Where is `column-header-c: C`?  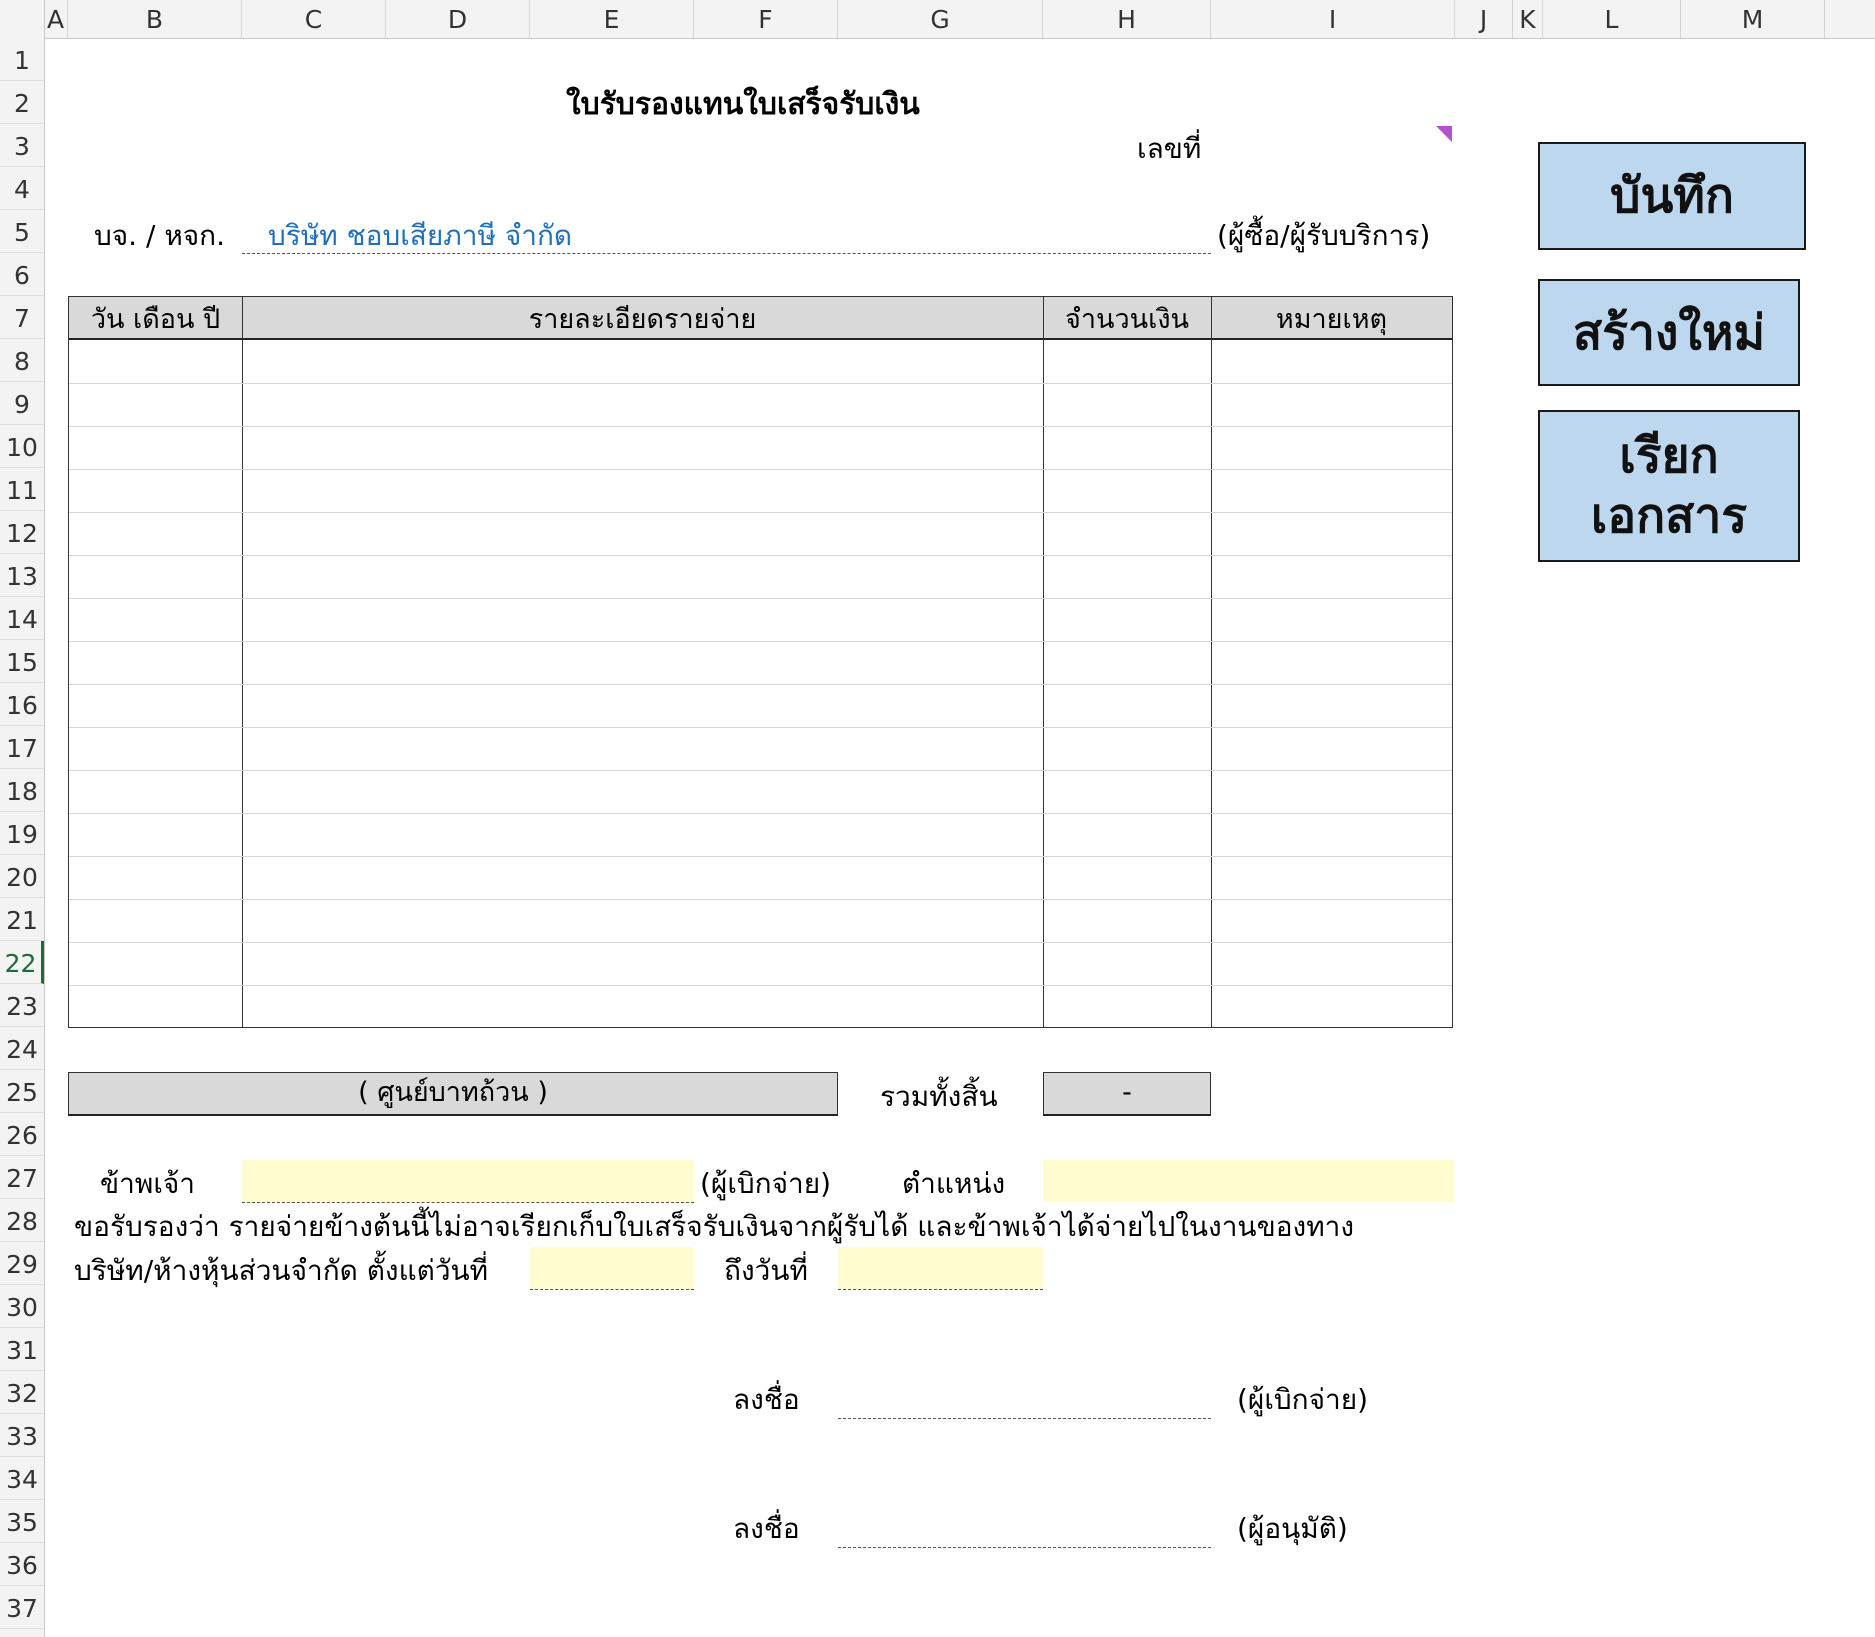 column-header-c: C is located at coordinates (314, 19).